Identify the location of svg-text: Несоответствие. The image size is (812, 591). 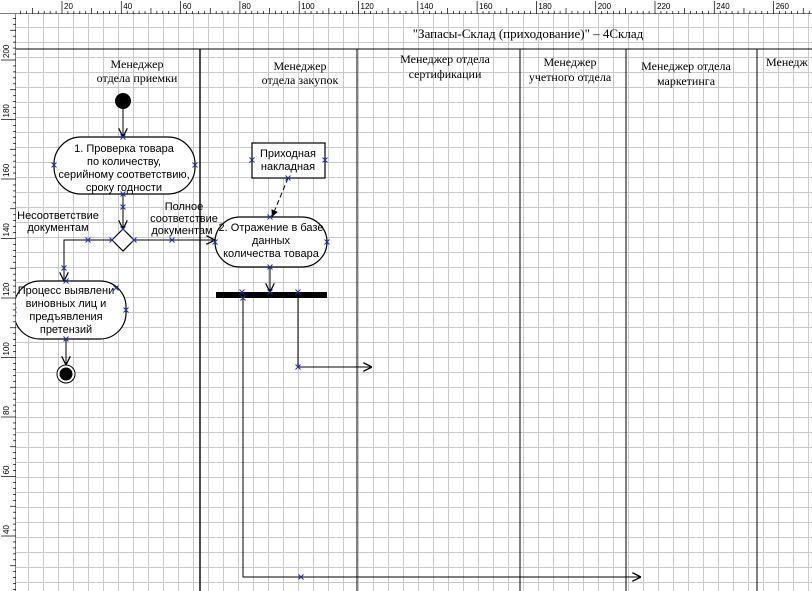
(58, 216).